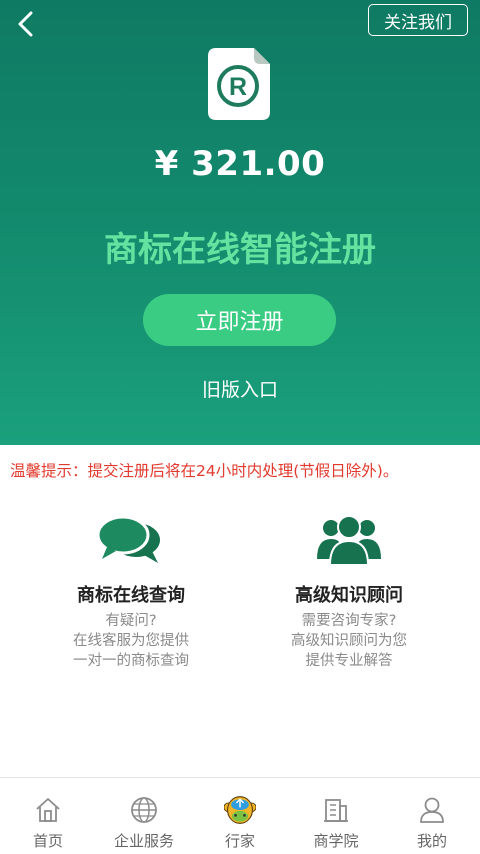 This screenshot has height=854, width=480. I want to click on svg-text: R, so click(238, 87).